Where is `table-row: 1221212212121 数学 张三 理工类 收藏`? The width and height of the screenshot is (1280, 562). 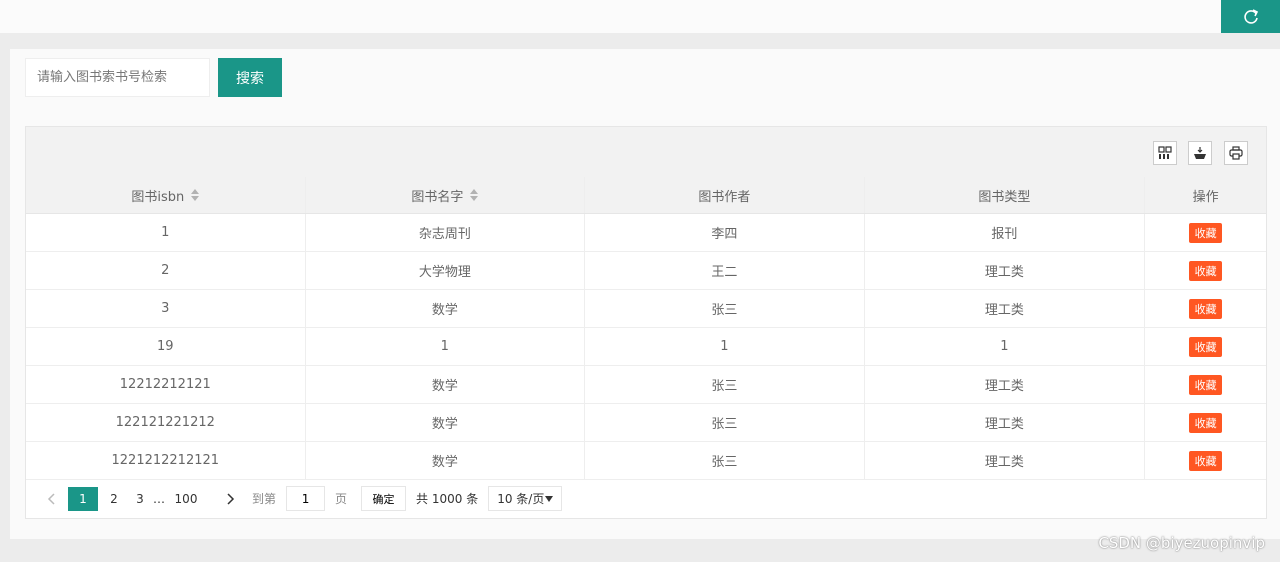 table-row: 1221212212121 数学 张三 理工类 收藏 is located at coordinates (646, 461).